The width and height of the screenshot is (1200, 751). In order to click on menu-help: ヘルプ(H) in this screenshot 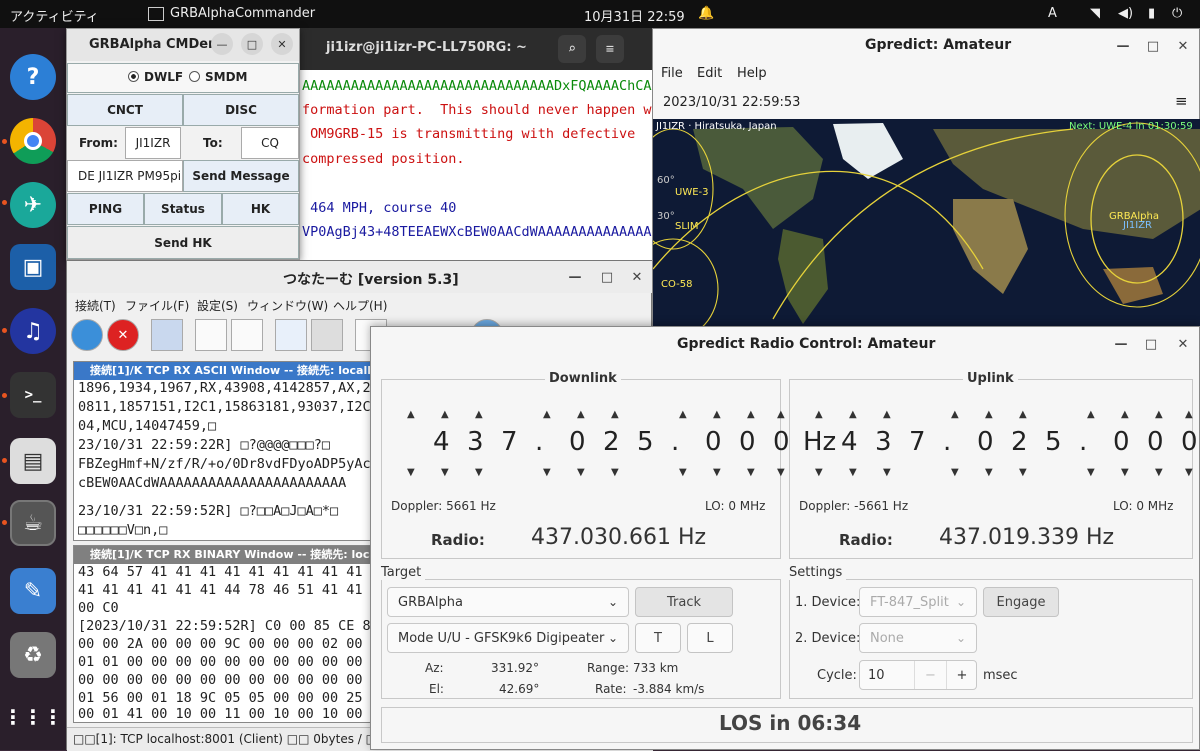, I will do `click(360, 305)`.